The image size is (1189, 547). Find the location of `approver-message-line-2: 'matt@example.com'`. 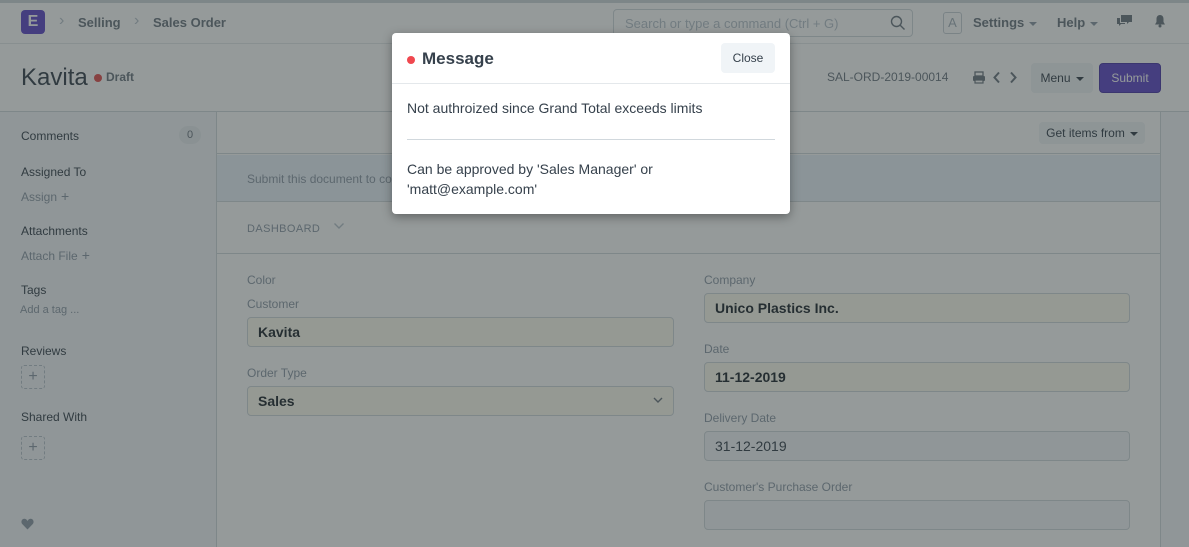

approver-message-line-2: 'matt@example.com' is located at coordinates (472, 189).